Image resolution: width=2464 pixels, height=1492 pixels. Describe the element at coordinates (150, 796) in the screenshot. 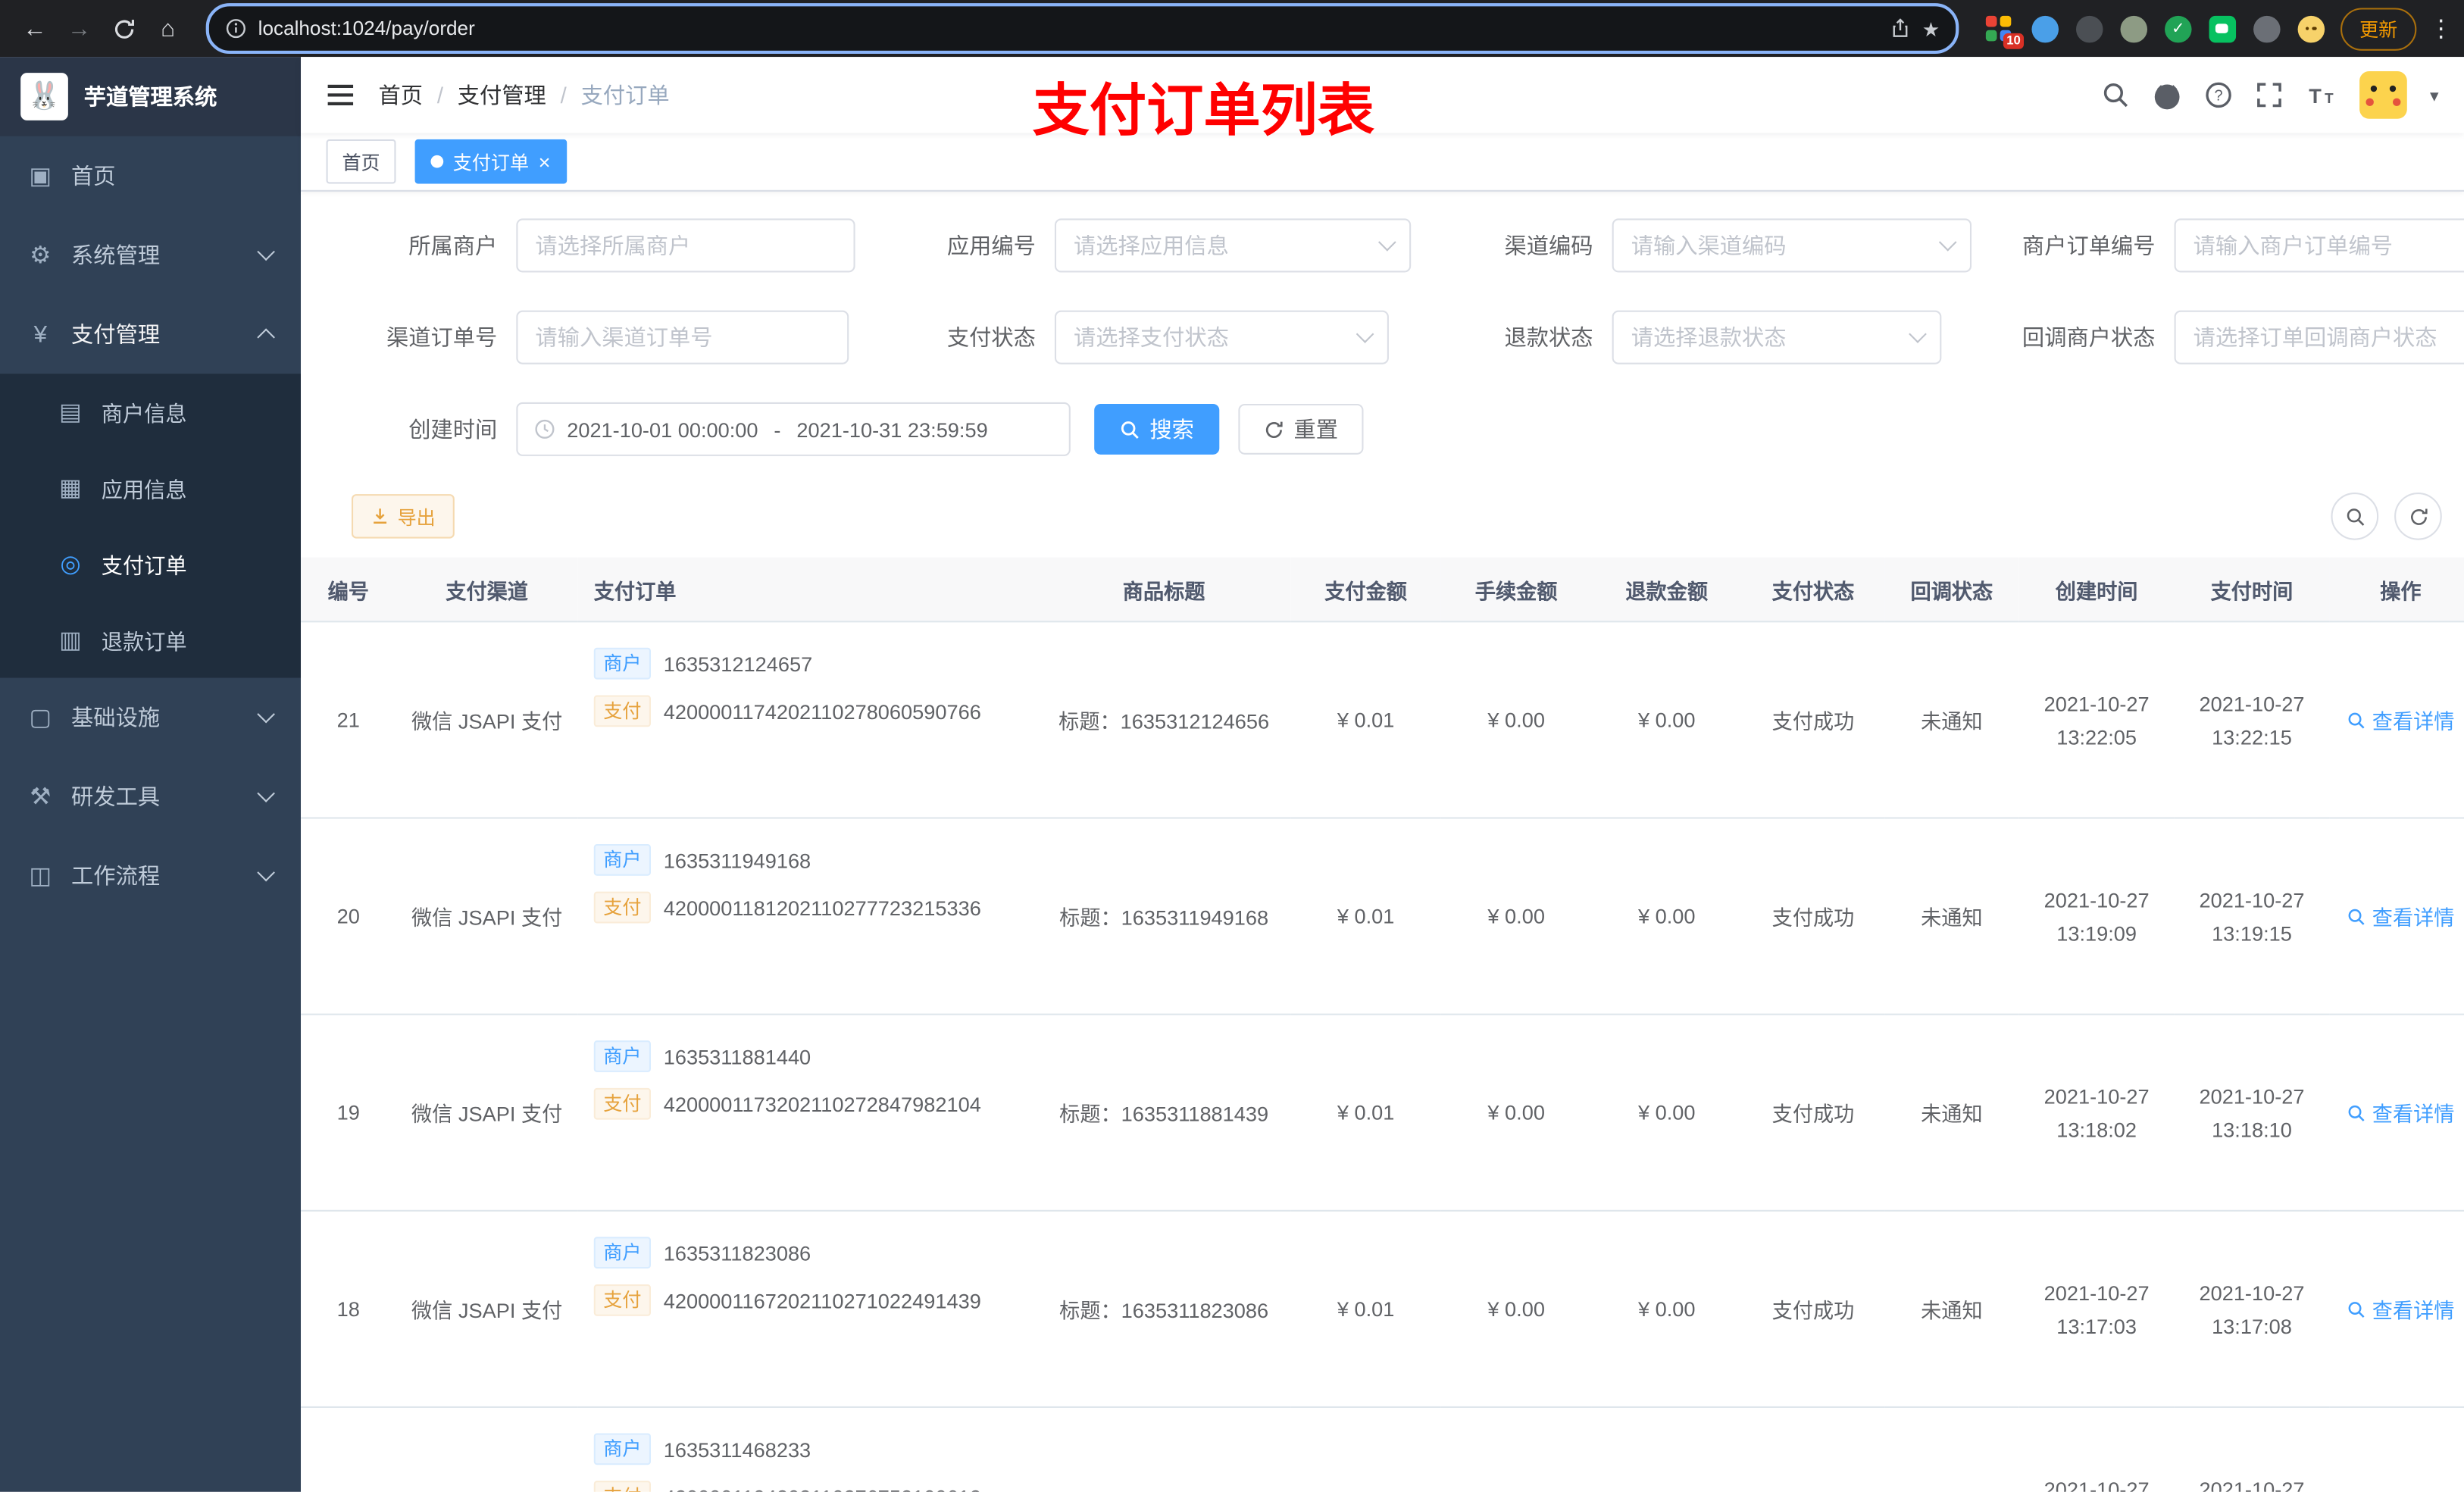

I see `sidebar-item-devtools: ⚒ 研发工具` at that location.